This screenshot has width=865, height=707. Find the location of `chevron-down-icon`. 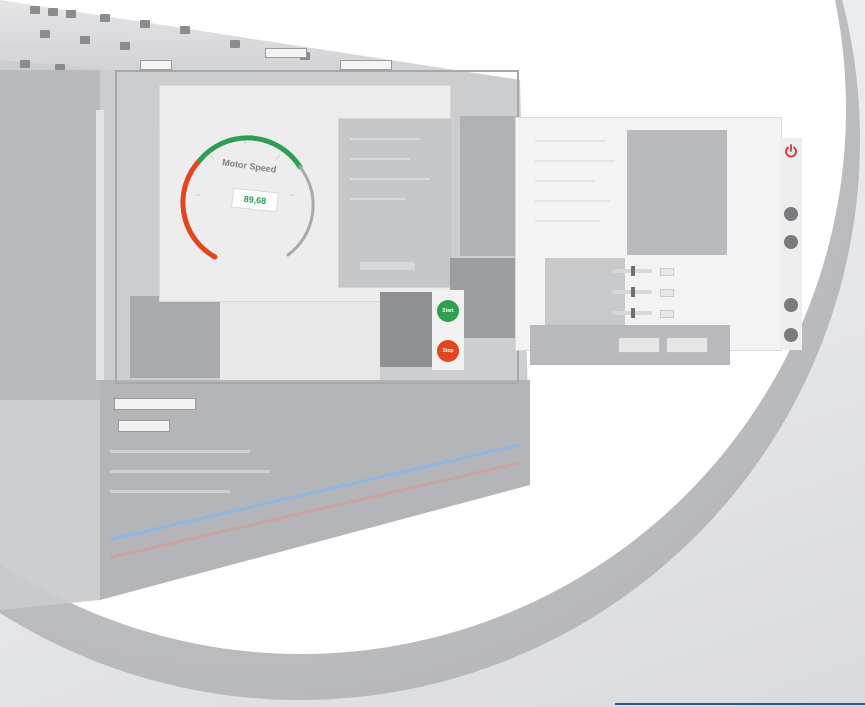

chevron-down-icon is located at coordinates (791, 242).